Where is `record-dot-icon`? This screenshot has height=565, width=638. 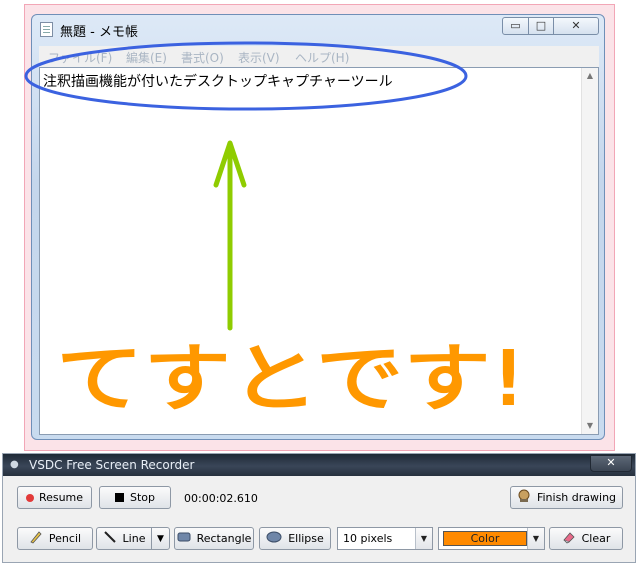
record-dot-icon is located at coordinates (29, 497).